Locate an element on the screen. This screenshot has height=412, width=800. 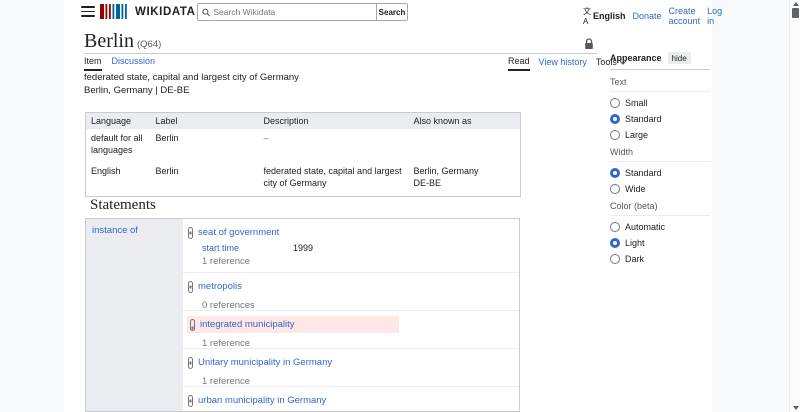
aliases-cell: Berlin, Germany DE-BE is located at coordinates (446, 177).